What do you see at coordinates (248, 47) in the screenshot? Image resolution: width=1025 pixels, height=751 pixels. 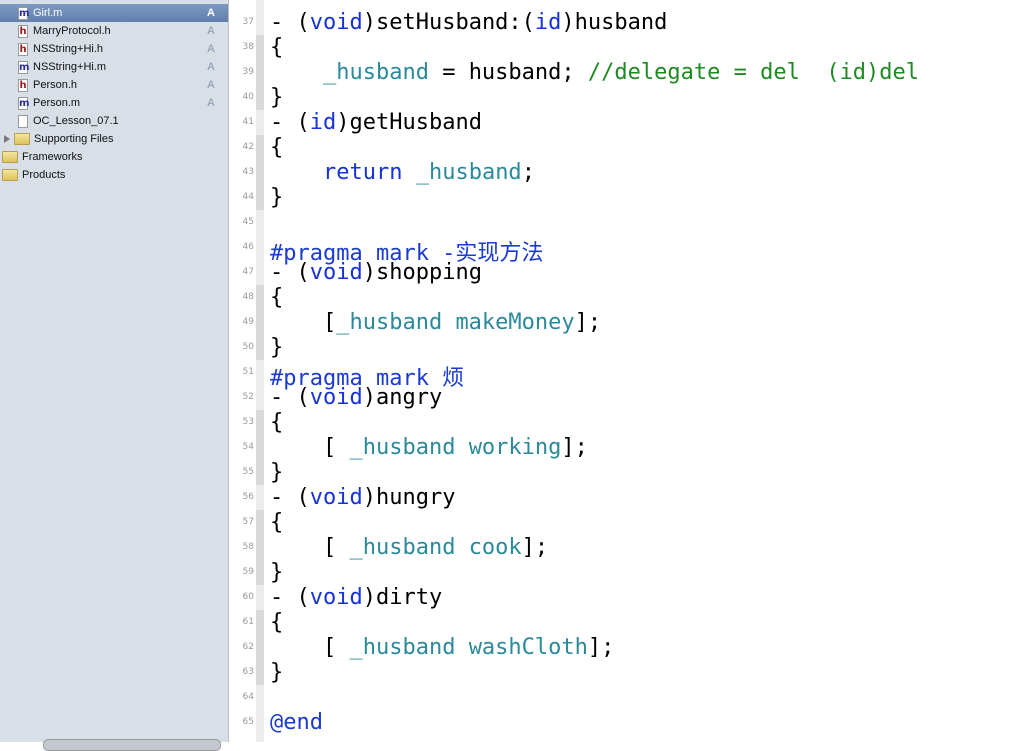 I see `line-number: 38` at bounding box center [248, 47].